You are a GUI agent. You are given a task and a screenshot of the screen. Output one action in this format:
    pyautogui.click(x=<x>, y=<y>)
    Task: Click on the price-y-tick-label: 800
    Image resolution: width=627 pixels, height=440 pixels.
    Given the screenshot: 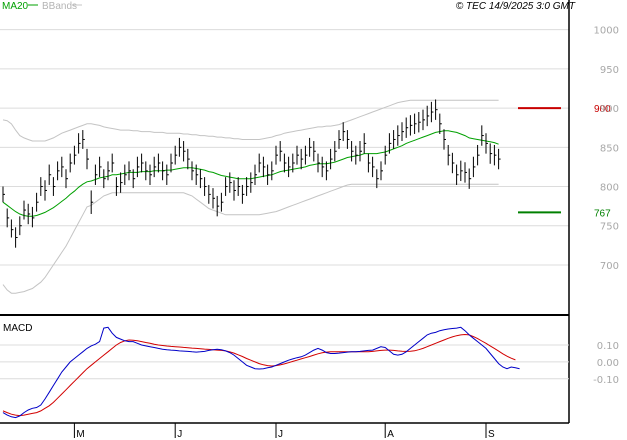 What is the action you would take?
    pyautogui.click(x=609, y=188)
    